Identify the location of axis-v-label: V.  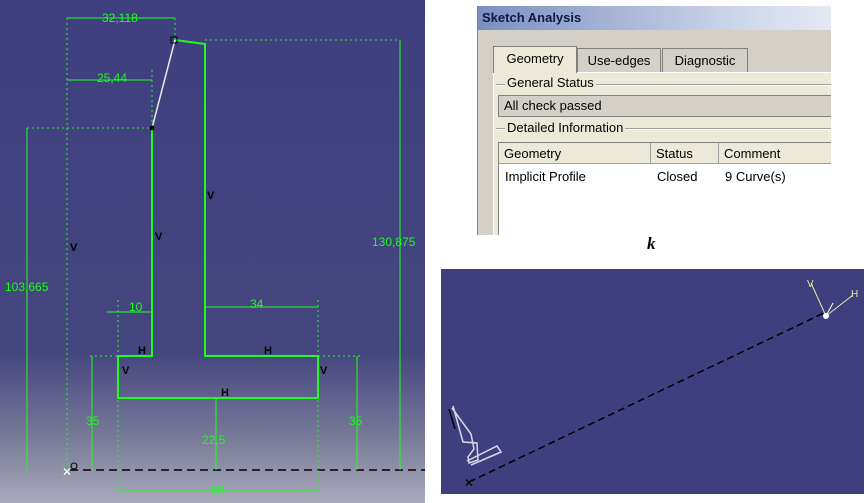
(810, 284).